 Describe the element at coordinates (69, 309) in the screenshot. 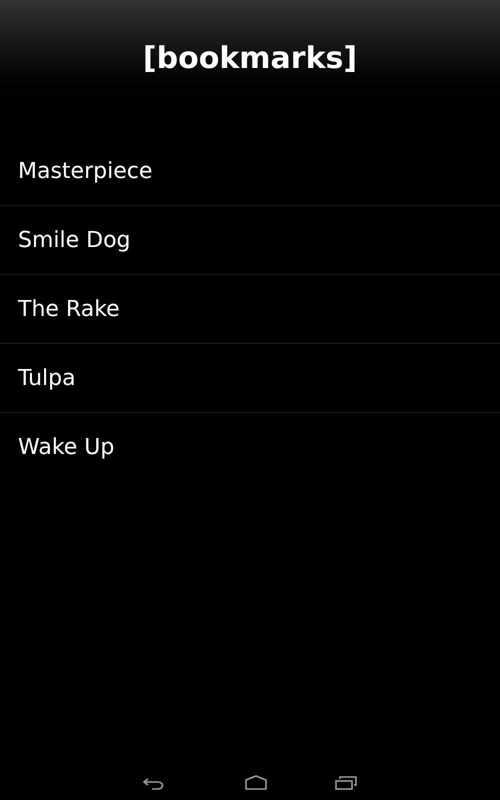

I see `bookmark-item: The Rake` at that location.